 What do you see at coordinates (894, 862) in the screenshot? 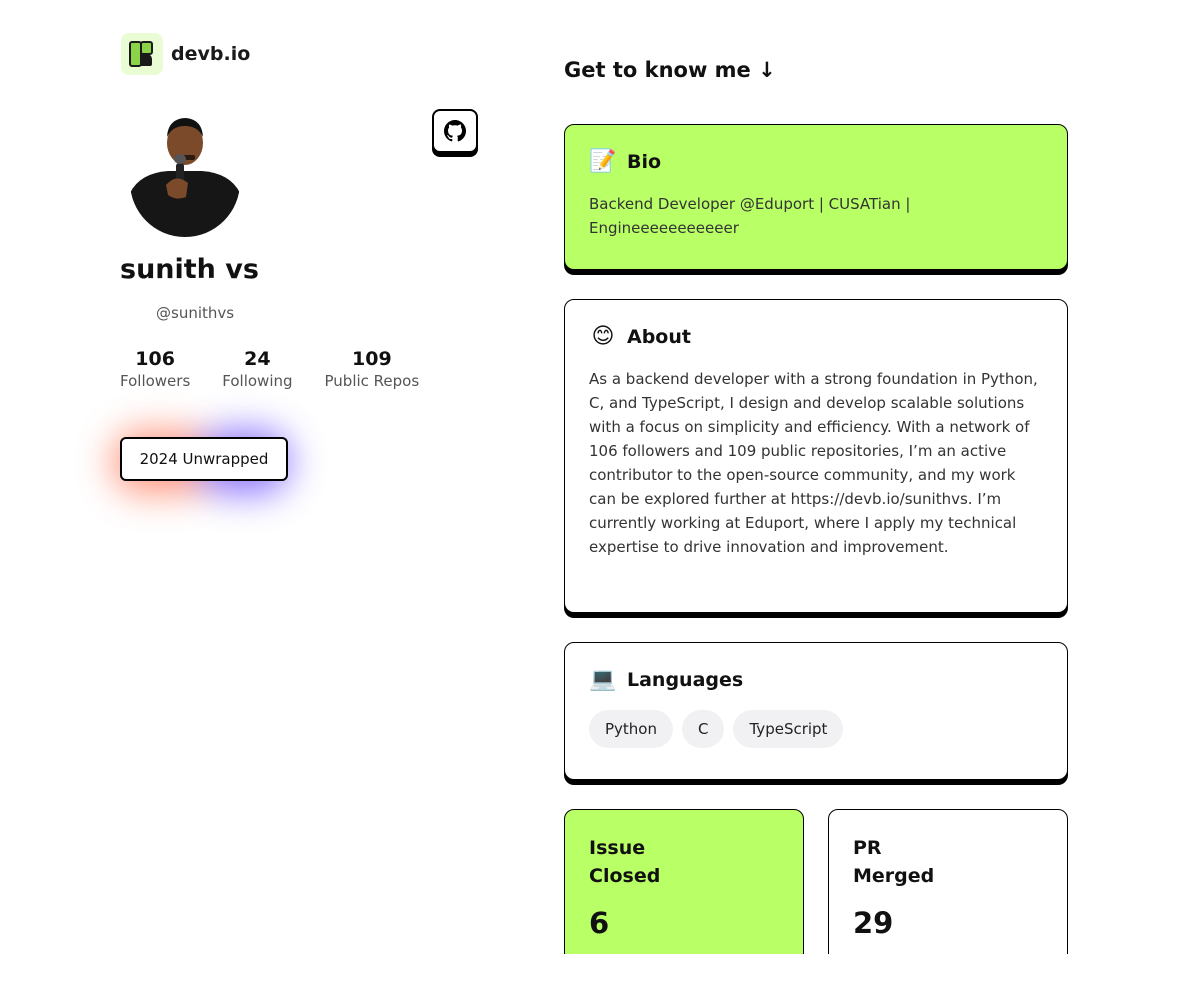
I see `stat-card-label: PR Merged` at bounding box center [894, 862].